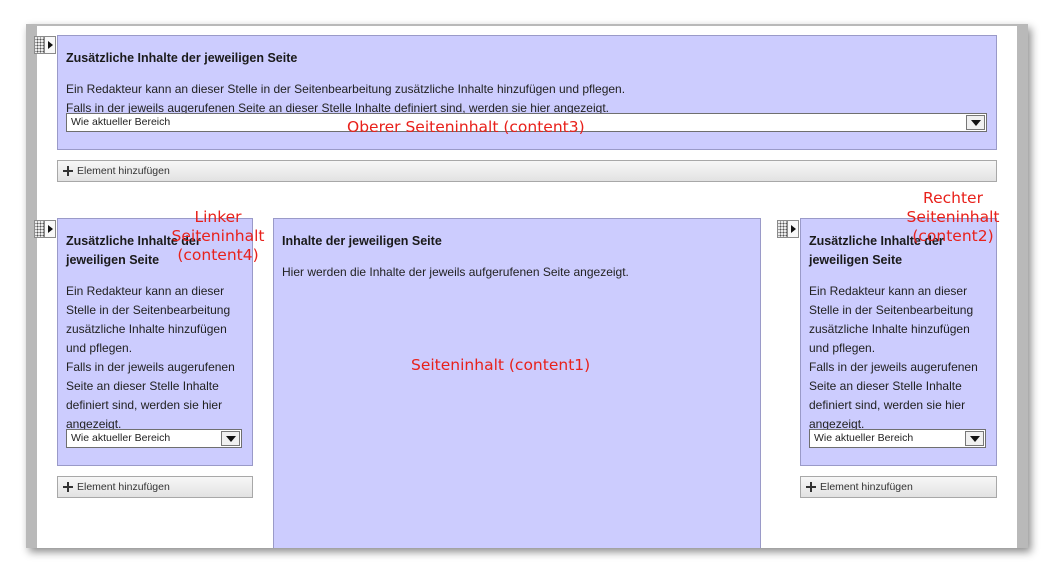  What do you see at coordinates (113, 260) in the screenshot?
I see `left-region-title-line2: jeweiligen Seite` at bounding box center [113, 260].